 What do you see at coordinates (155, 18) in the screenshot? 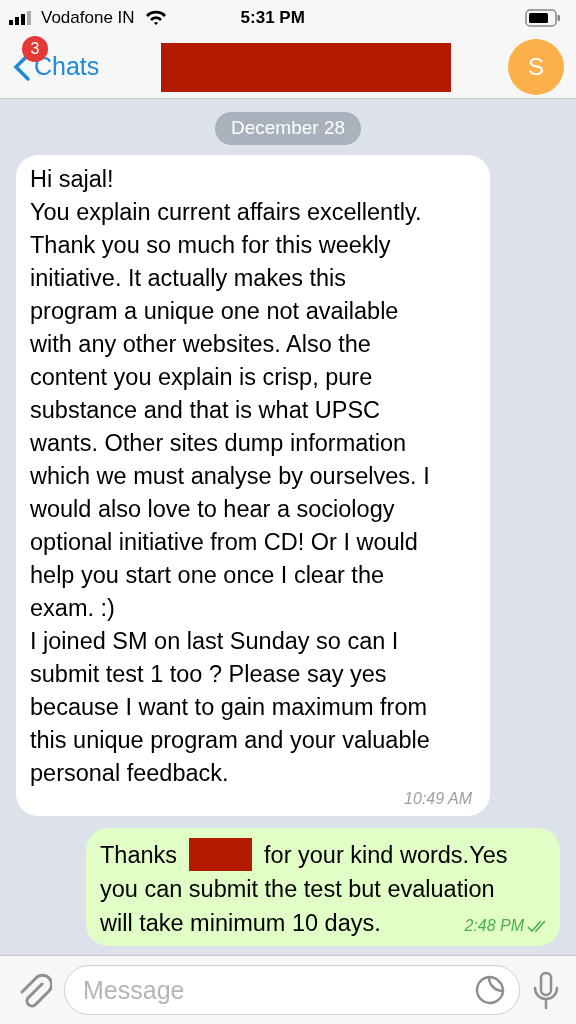
I see `wifi-icon` at bounding box center [155, 18].